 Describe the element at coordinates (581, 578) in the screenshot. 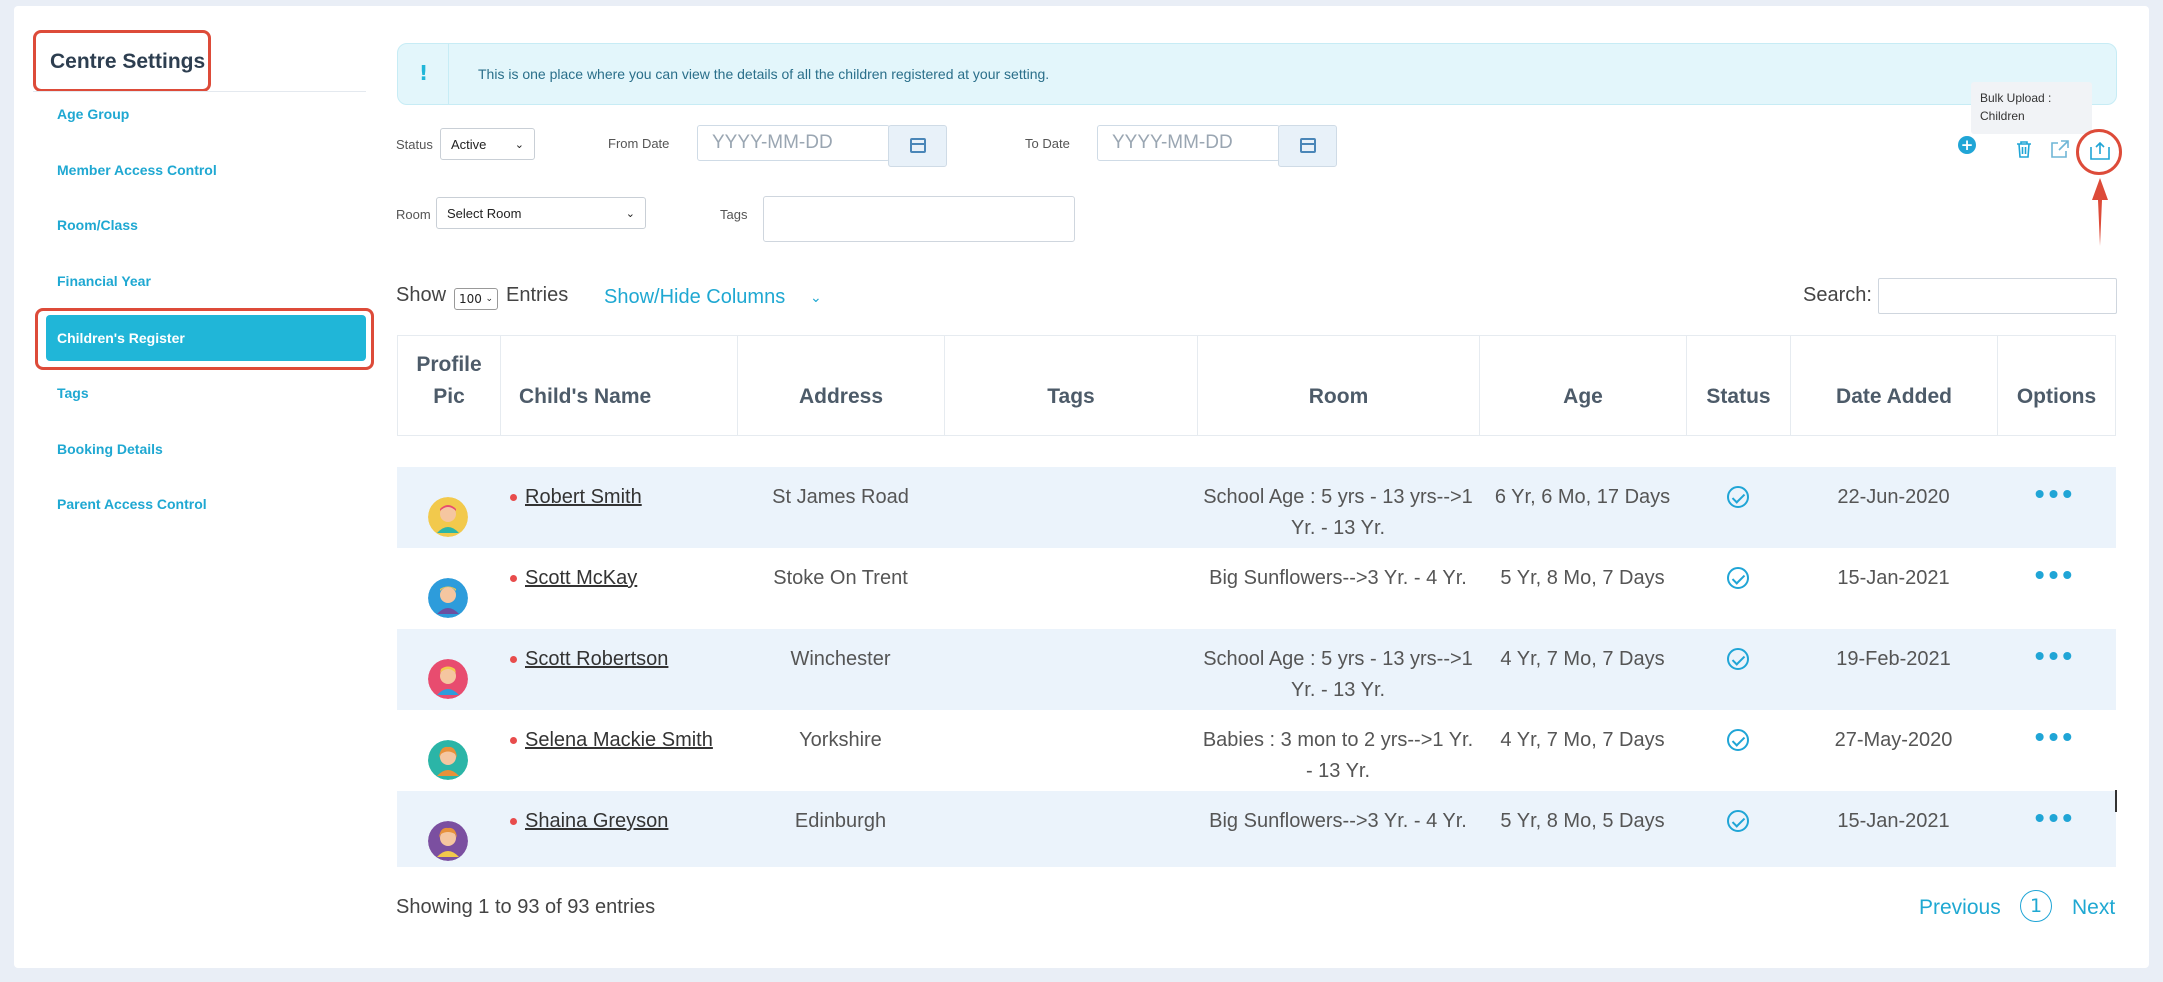

I see `child-name-link: Scott McKay` at that location.